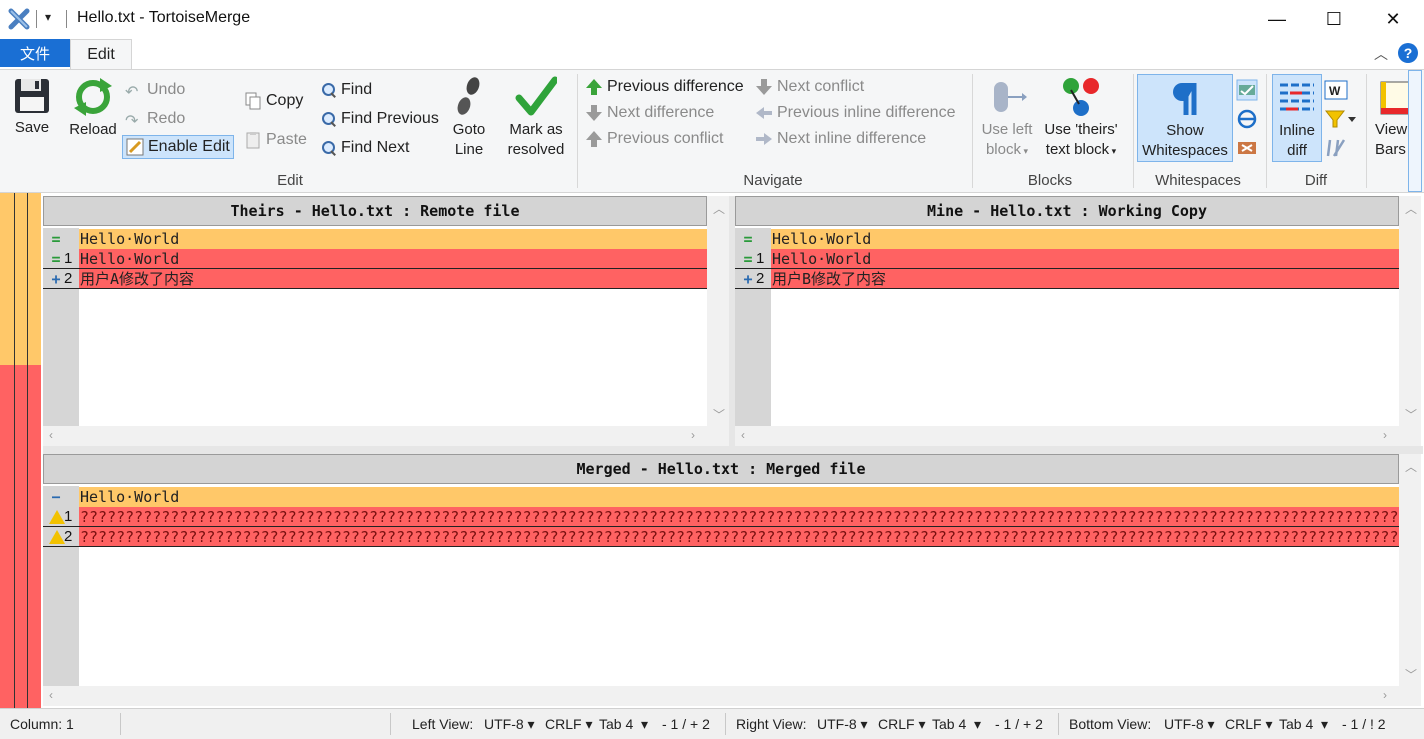  What do you see at coordinates (1248, 724) in the screenshot?
I see `bottom-eol-select: CRLF ▾` at bounding box center [1248, 724].